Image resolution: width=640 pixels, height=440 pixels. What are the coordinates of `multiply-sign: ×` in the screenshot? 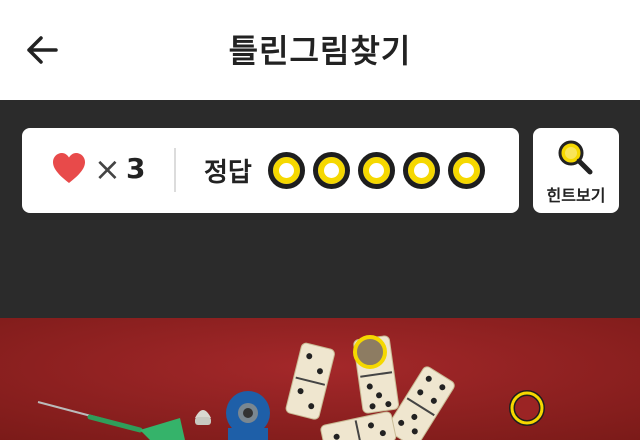 It's located at (107, 169).